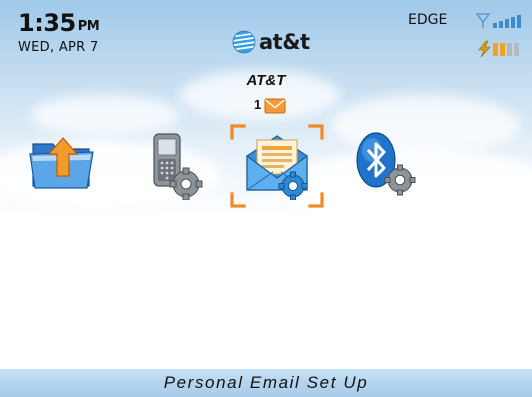 The image size is (532, 397). Describe the element at coordinates (277, 166) in the screenshot. I see `selection-focus-frame` at that location.